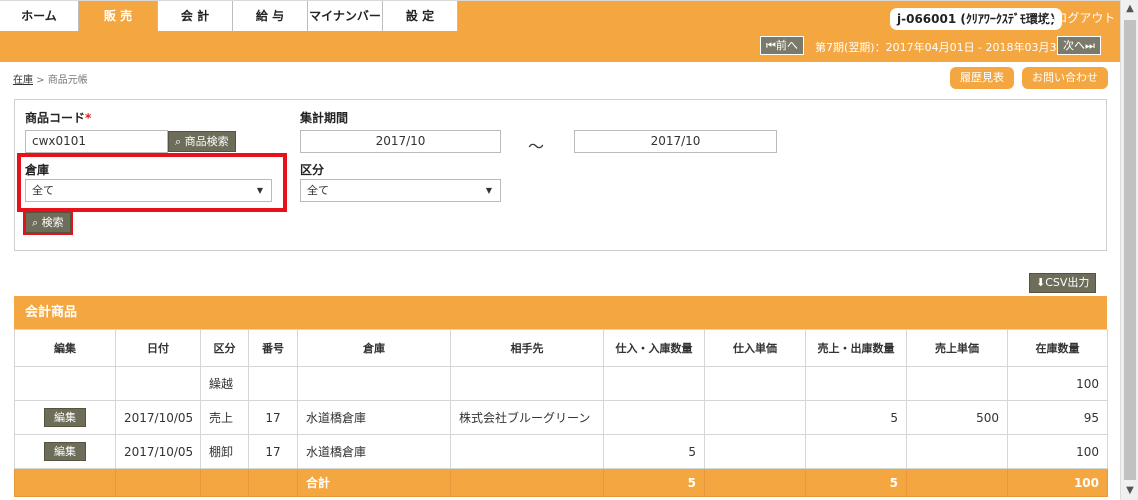 This screenshot has height=500, width=1138. I want to click on total-label: 合計, so click(374, 482).